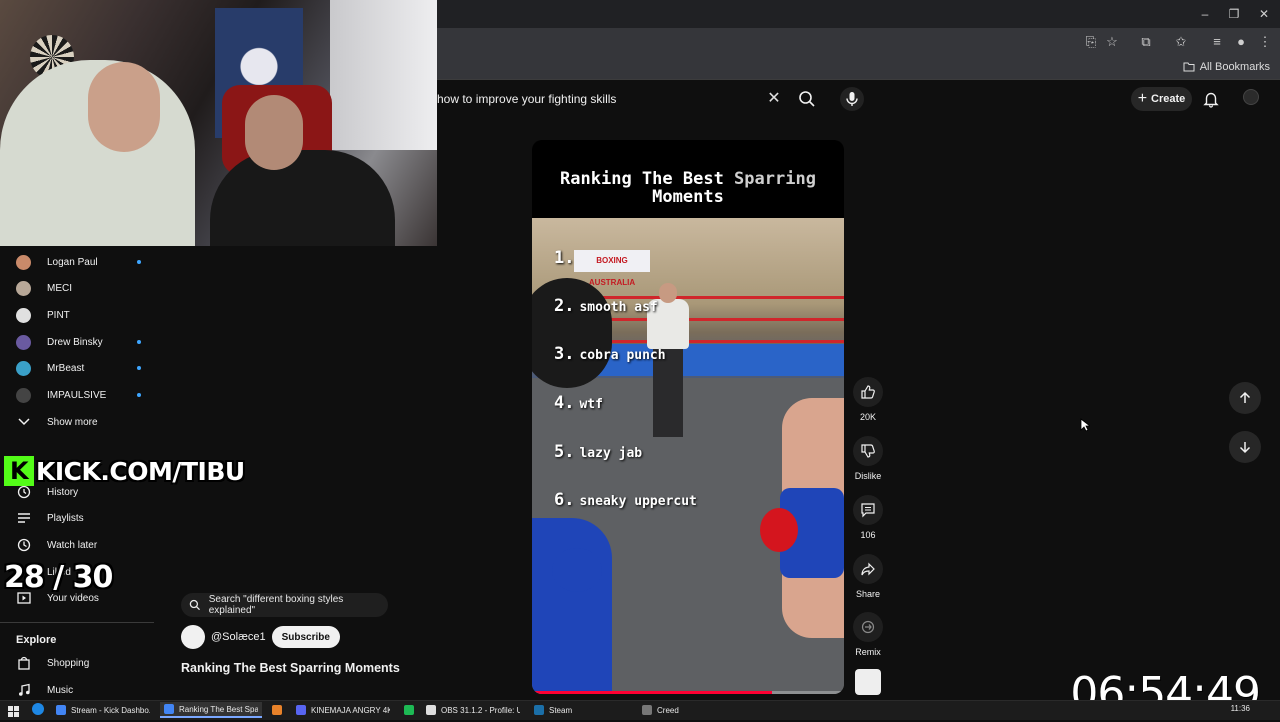  I want to click on comment-count: 106, so click(868, 535).